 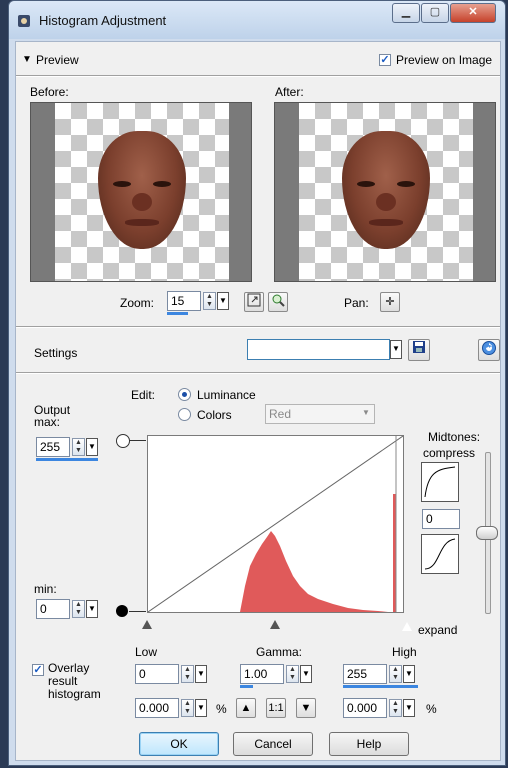 I want to click on high-percent-input: 0.000, so click(x=365, y=708).